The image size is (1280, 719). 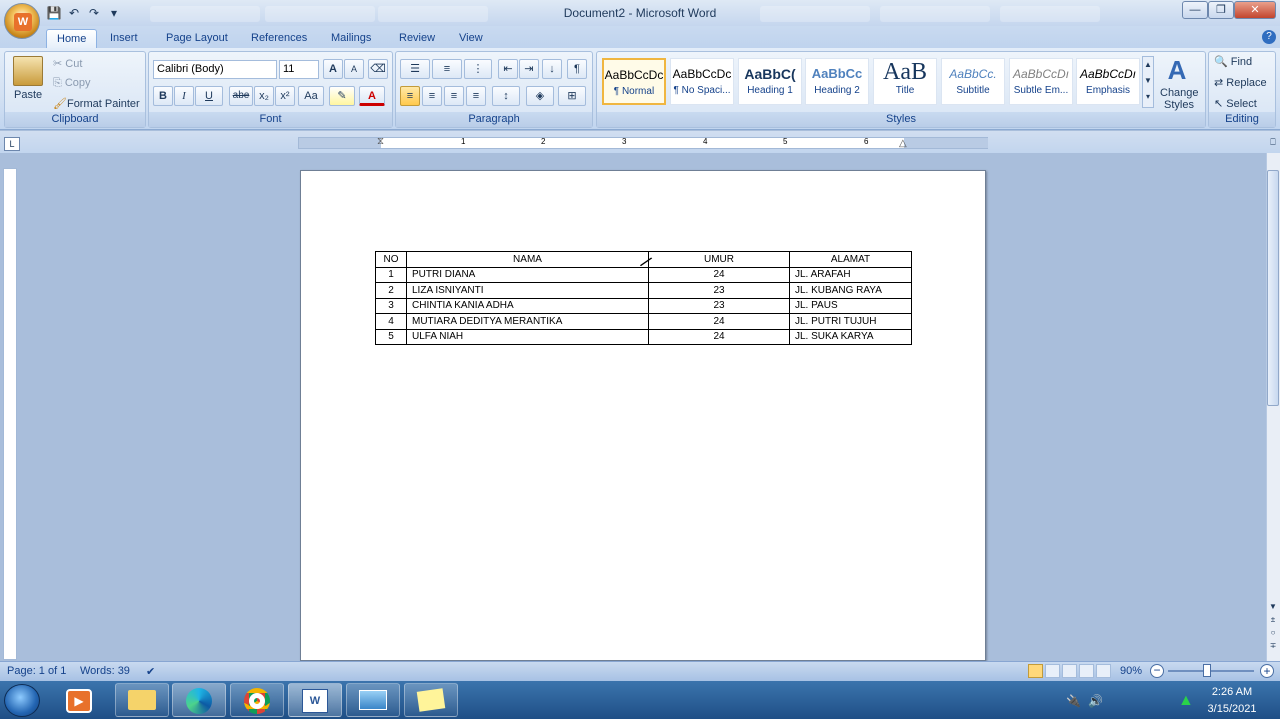 What do you see at coordinates (373, 700) in the screenshot?
I see `taskbar-app` at bounding box center [373, 700].